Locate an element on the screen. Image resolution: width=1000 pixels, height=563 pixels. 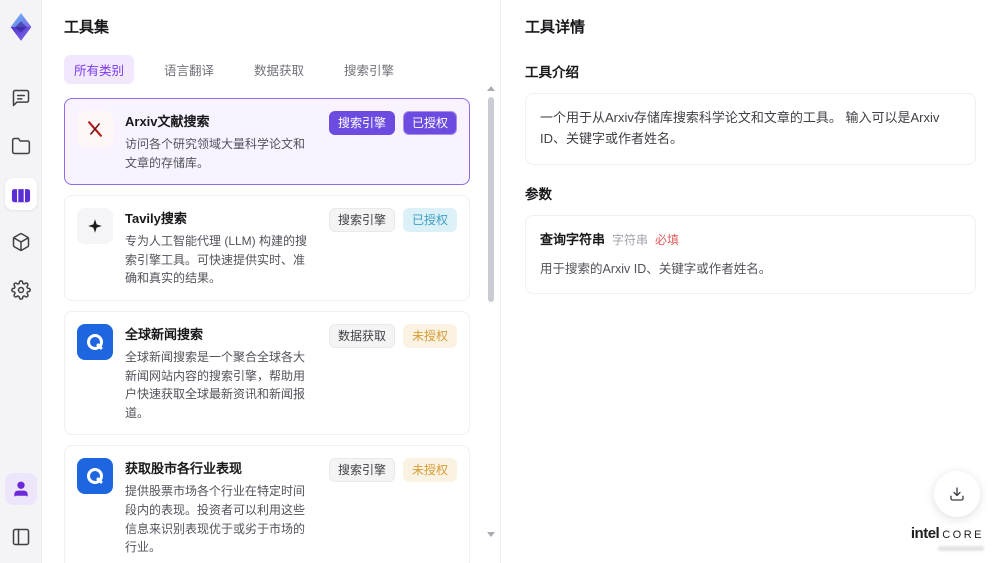
sidebar-item-toolbox is located at coordinates (20, 194).